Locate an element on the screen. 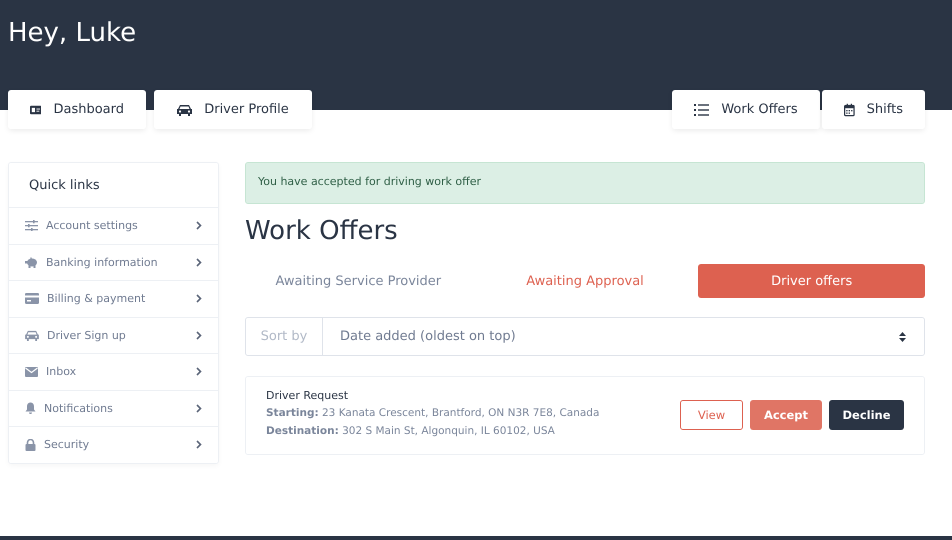 The width and height of the screenshot is (952, 540). starting-address: Starting: 23 Kanata Crescent, Brantford, ON N3R 7E8, Canada is located at coordinates (433, 413).